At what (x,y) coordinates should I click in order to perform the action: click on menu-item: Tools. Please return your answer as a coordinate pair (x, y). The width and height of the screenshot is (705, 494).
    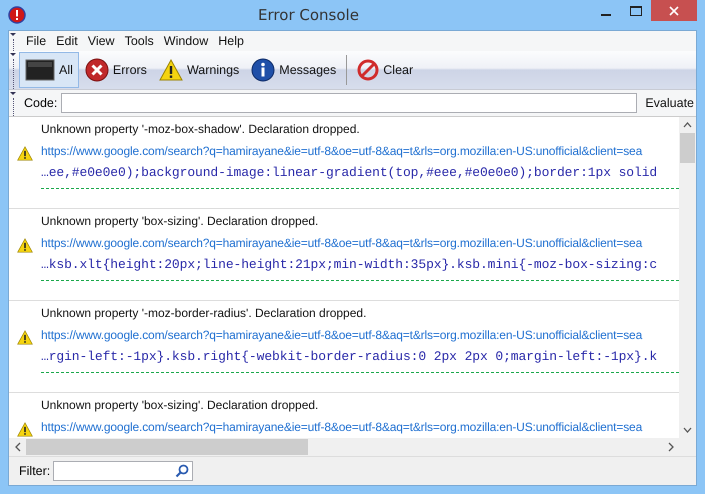
    Looking at the image, I should click on (139, 41).